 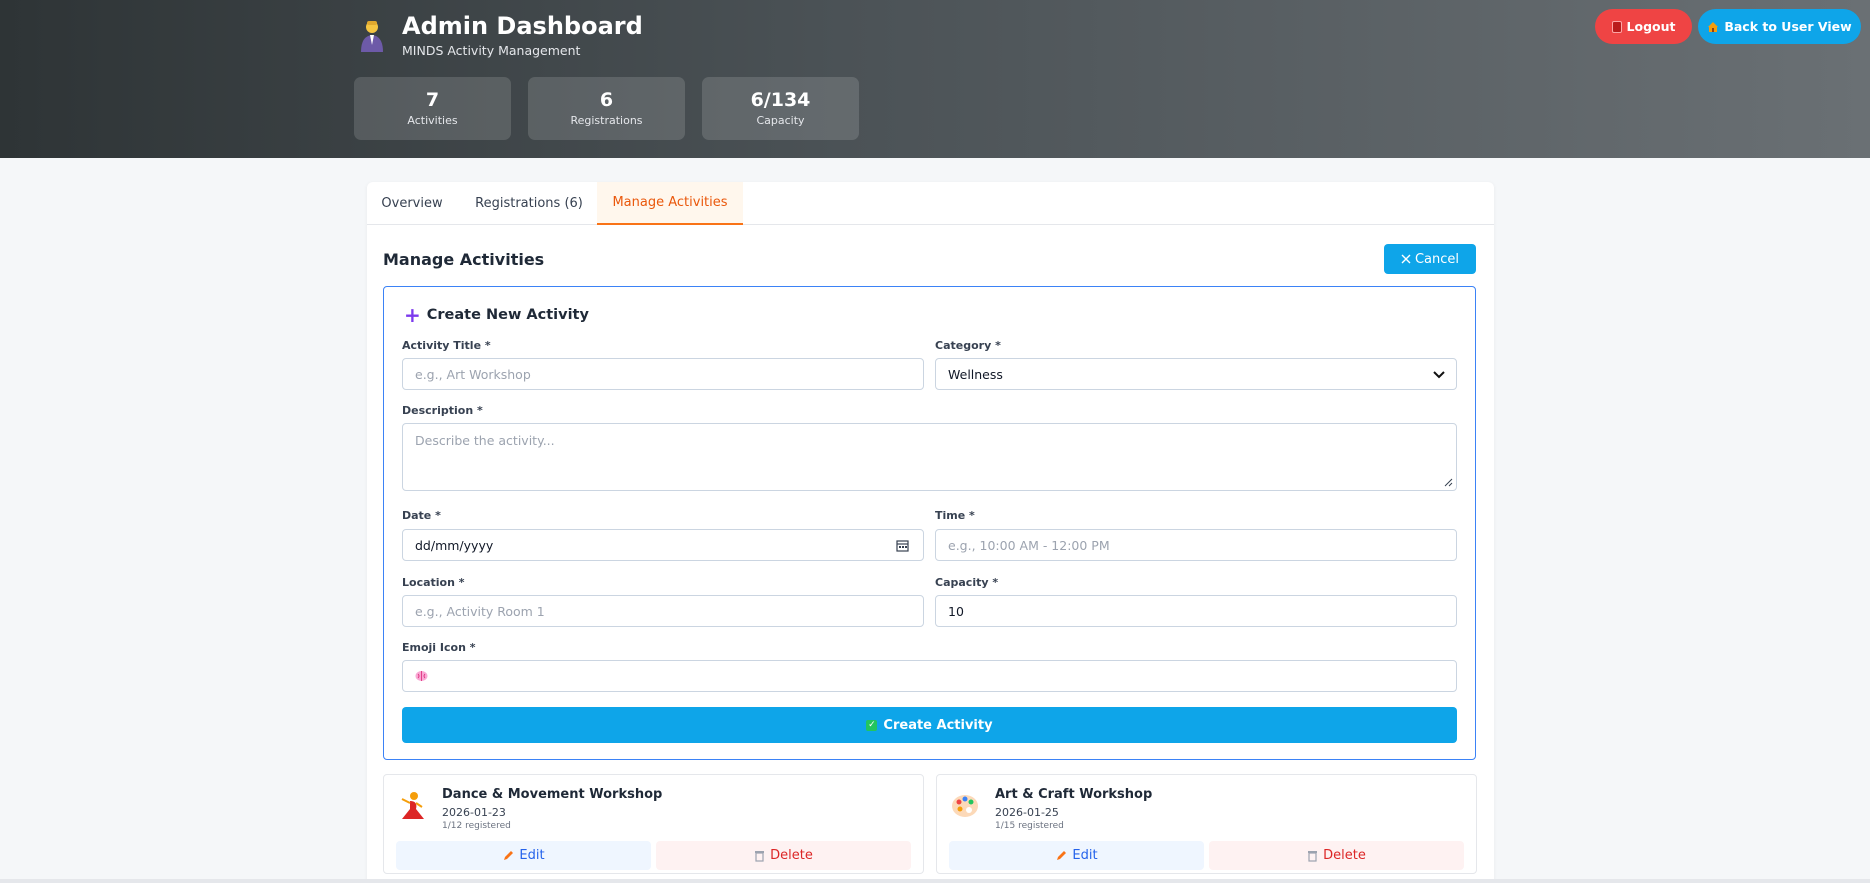 I want to click on plus-icon: +, so click(x=412, y=315).